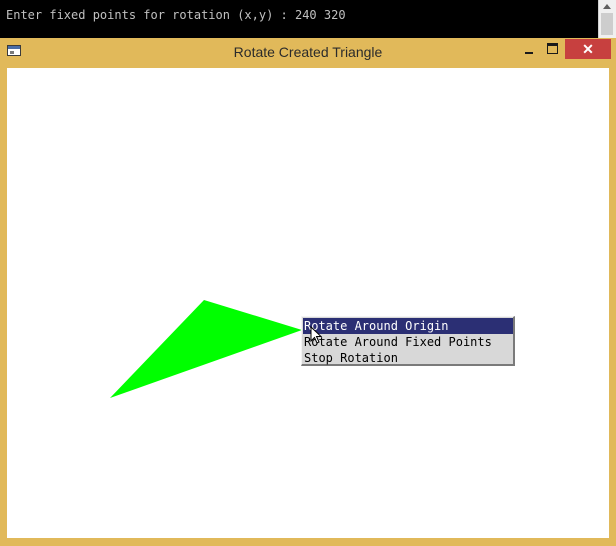  I want to click on menu-item-rotate-fixed-points: Rotate Around Fixed Points, so click(408, 342).